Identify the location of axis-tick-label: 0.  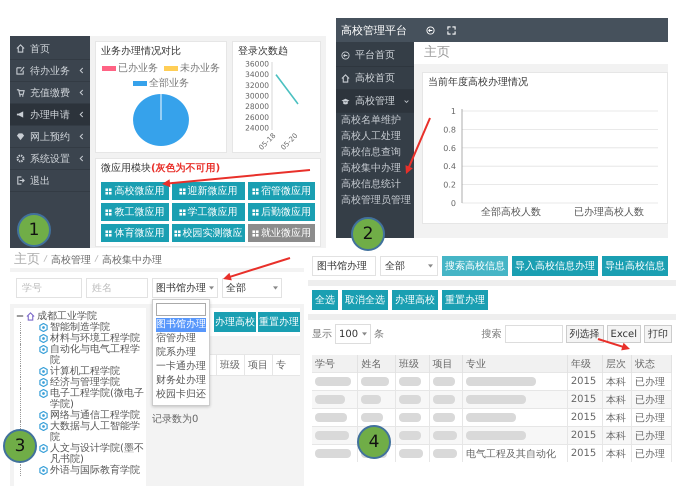
(453, 203).